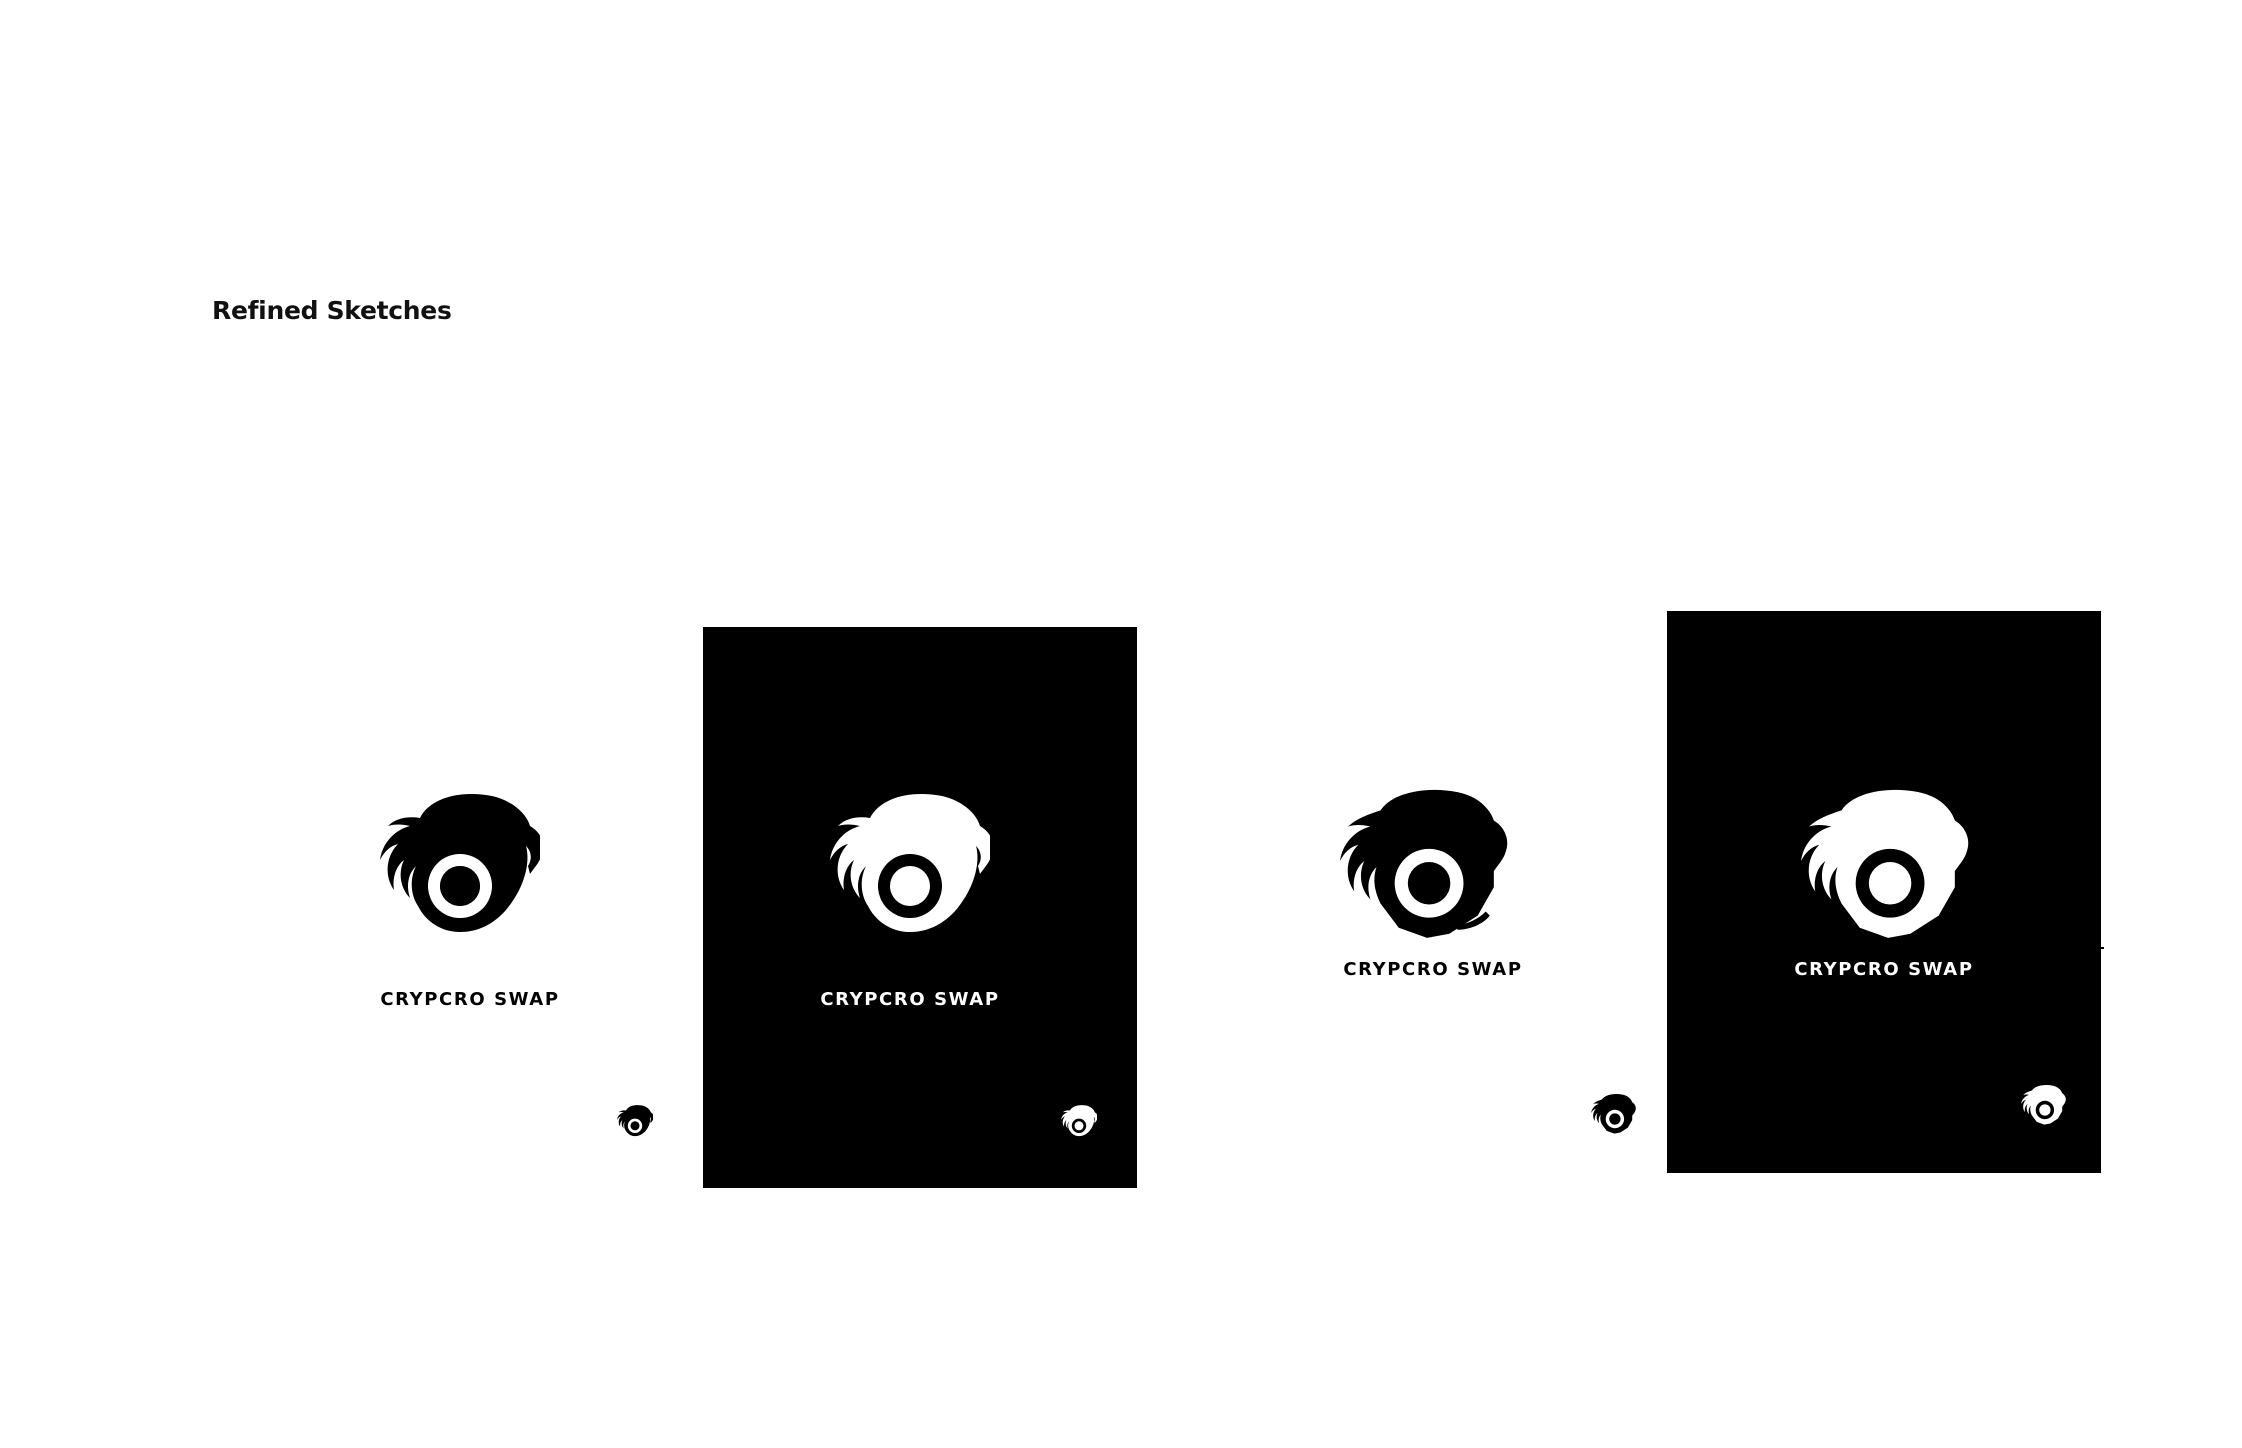  I want to click on sketch-panel-round-dark: CRYPCRO SWAP, so click(920, 907).